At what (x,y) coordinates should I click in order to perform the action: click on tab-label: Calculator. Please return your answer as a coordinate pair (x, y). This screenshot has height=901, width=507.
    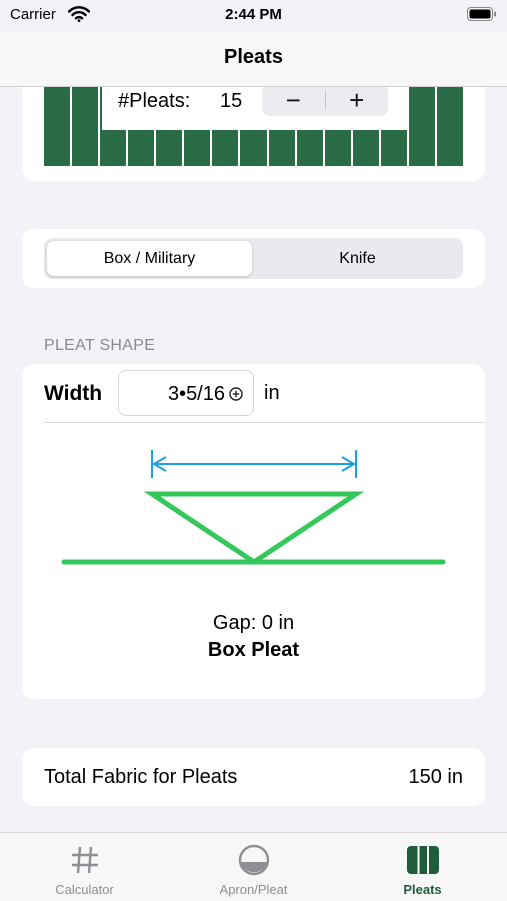
    Looking at the image, I should click on (84, 889).